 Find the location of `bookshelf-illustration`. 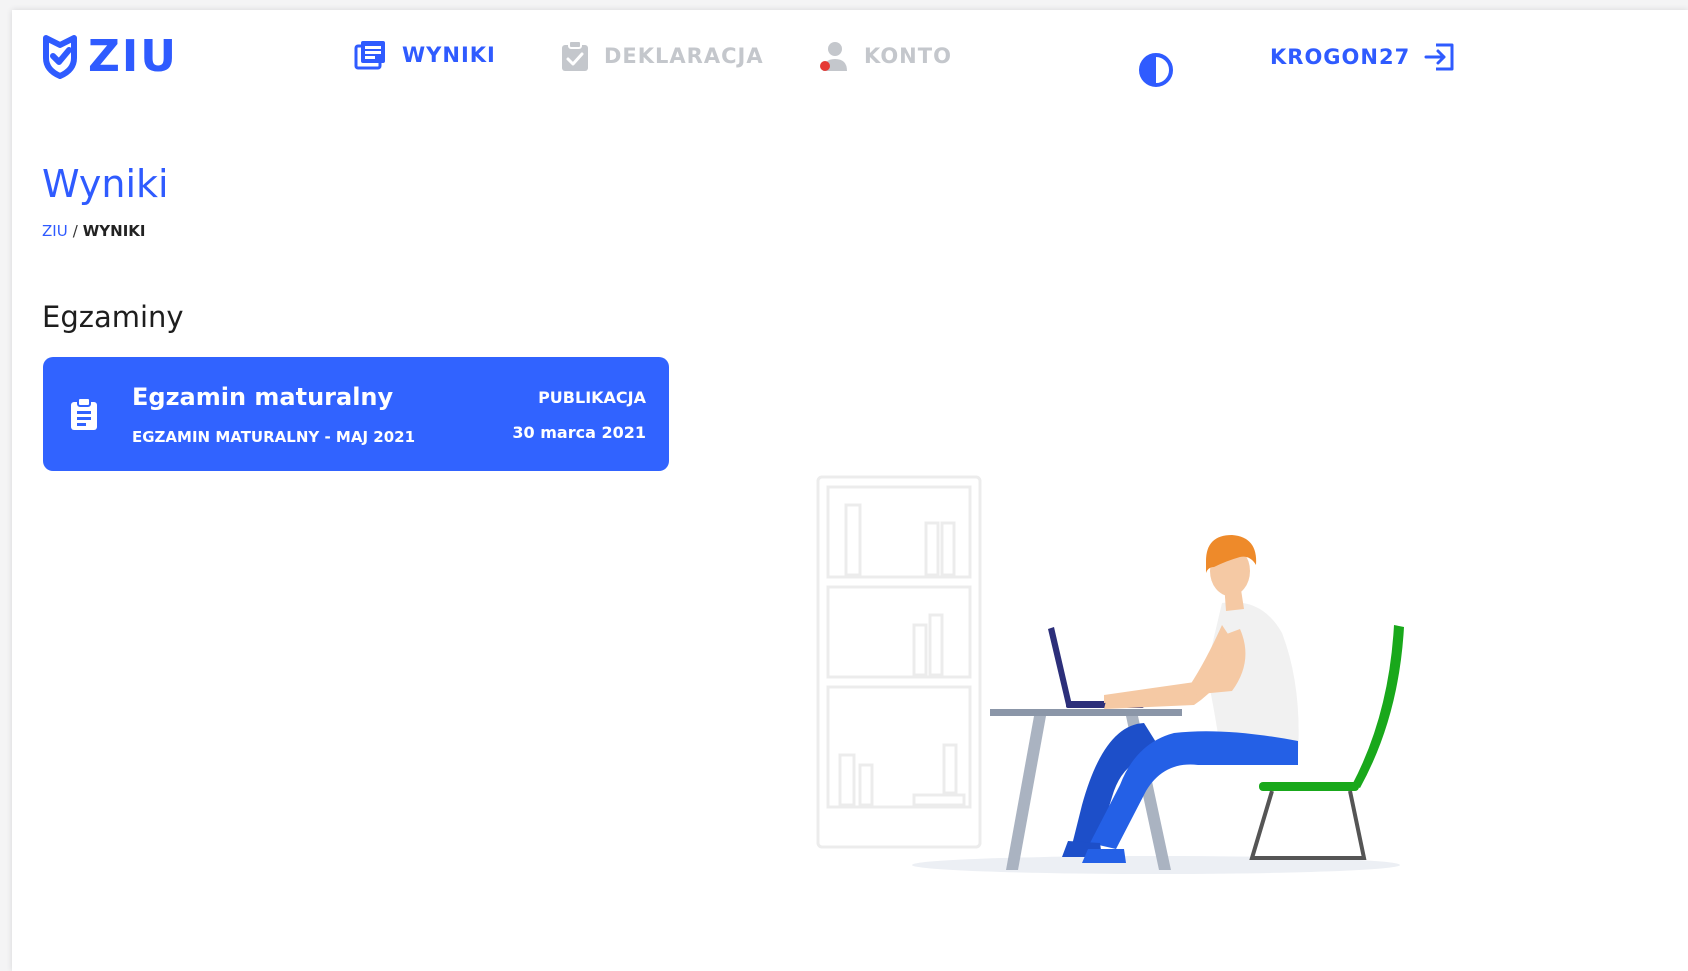

bookshelf-illustration is located at coordinates (899, 662).